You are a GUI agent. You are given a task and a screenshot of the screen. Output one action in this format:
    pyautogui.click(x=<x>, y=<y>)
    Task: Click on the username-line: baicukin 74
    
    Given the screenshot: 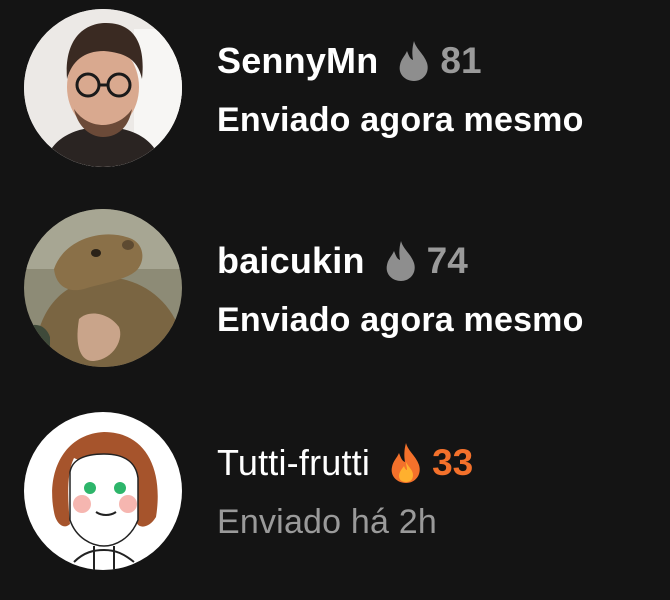 What is the action you would take?
    pyautogui.click(x=342, y=261)
    